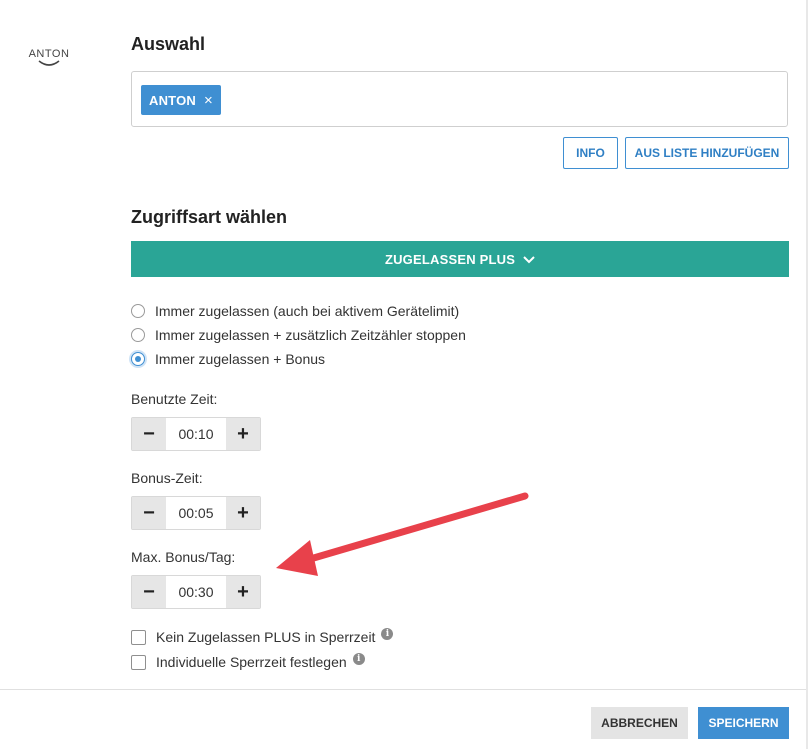 This screenshot has width=810, height=749. What do you see at coordinates (251, 662) in the screenshot?
I see `checkbox-label: Individuelle Sperrzeit festlegen` at bounding box center [251, 662].